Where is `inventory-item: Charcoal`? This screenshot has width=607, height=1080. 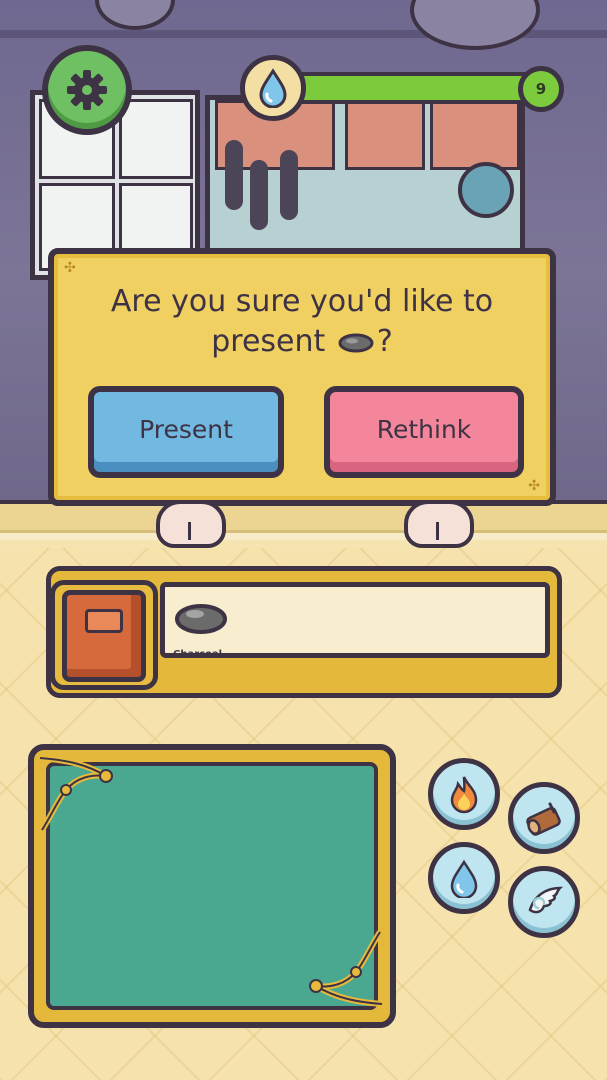 inventory-item: Charcoal is located at coordinates (201, 627).